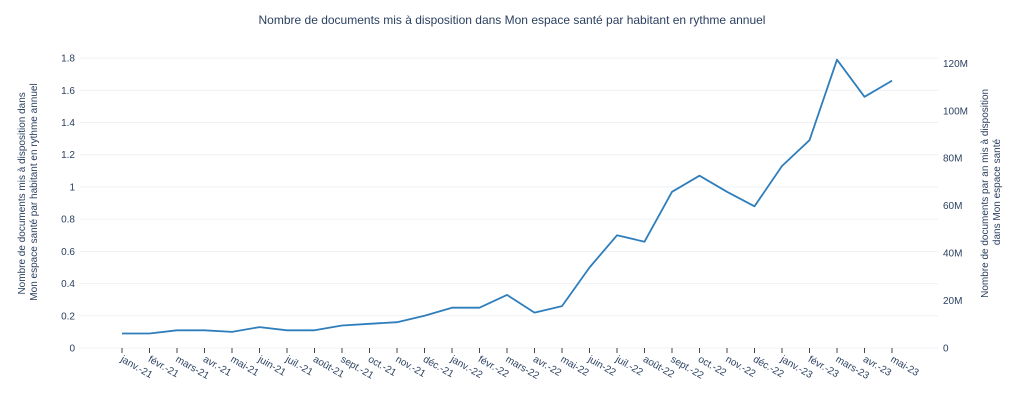  What do you see at coordinates (68, 220) in the screenshot?
I see `y-tick-label-left: 0.8` at bounding box center [68, 220].